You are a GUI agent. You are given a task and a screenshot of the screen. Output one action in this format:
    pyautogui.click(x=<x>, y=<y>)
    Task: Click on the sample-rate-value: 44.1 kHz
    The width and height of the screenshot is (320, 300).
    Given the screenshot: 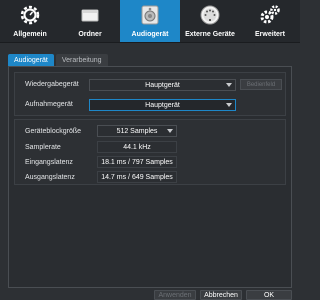 What is the action you would take?
    pyautogui.click(x=137, y=147)
    